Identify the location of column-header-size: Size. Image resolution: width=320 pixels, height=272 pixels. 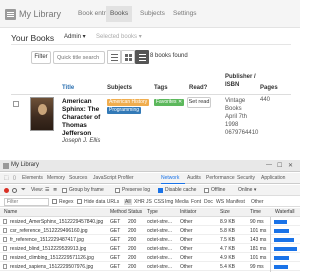
(225, 212).